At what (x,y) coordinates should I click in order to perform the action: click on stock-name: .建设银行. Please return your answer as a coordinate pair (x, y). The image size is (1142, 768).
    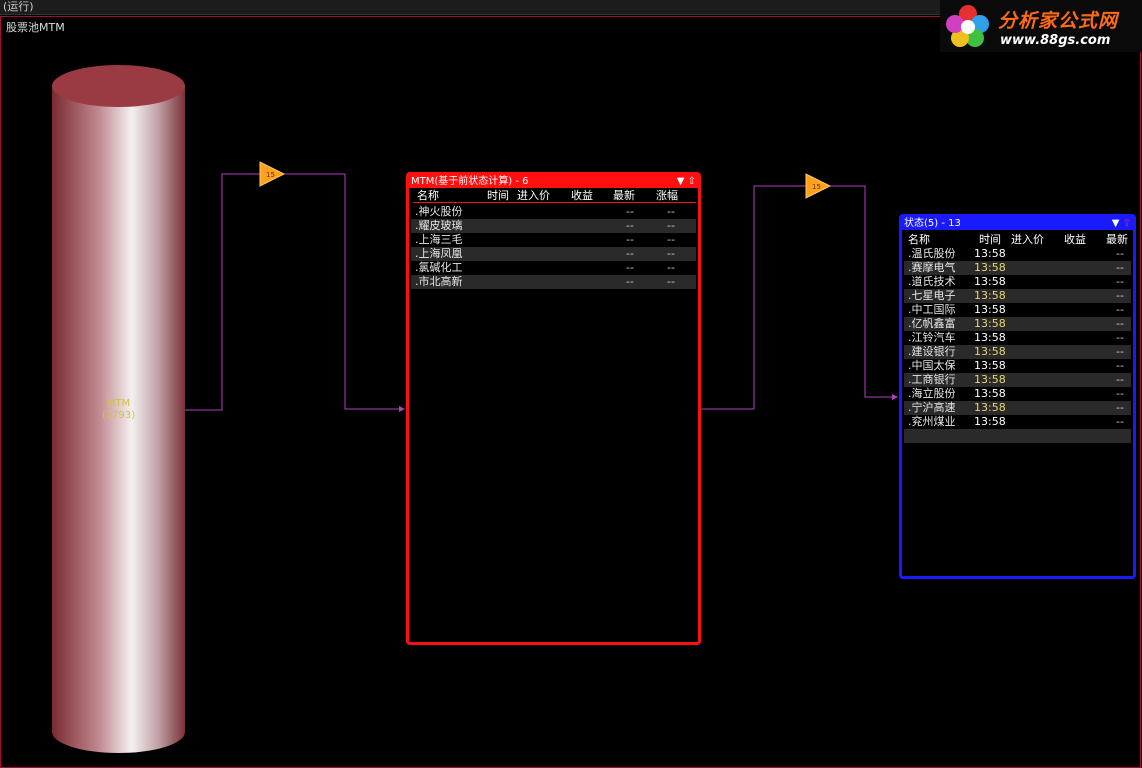
    Looking at the image, I should click on (932, 351).